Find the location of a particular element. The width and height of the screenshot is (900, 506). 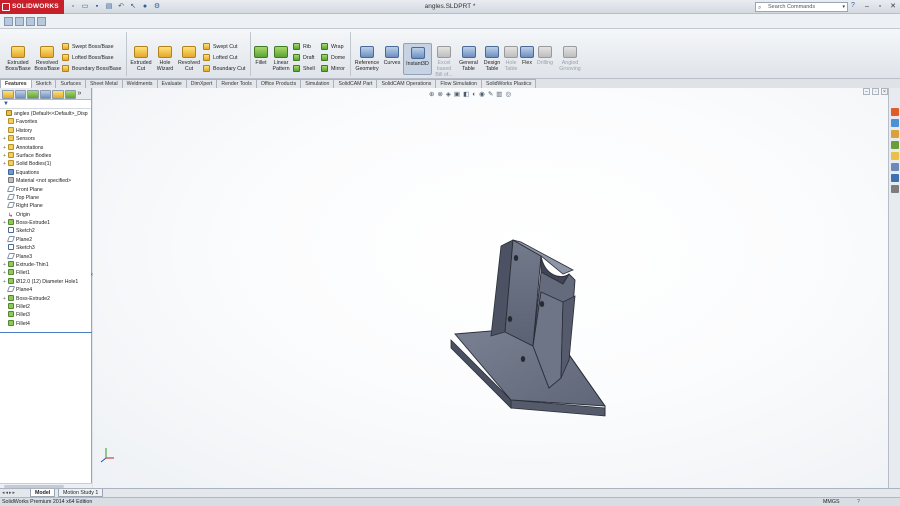

flex-button: Flex is located at coordinates (527, 56).